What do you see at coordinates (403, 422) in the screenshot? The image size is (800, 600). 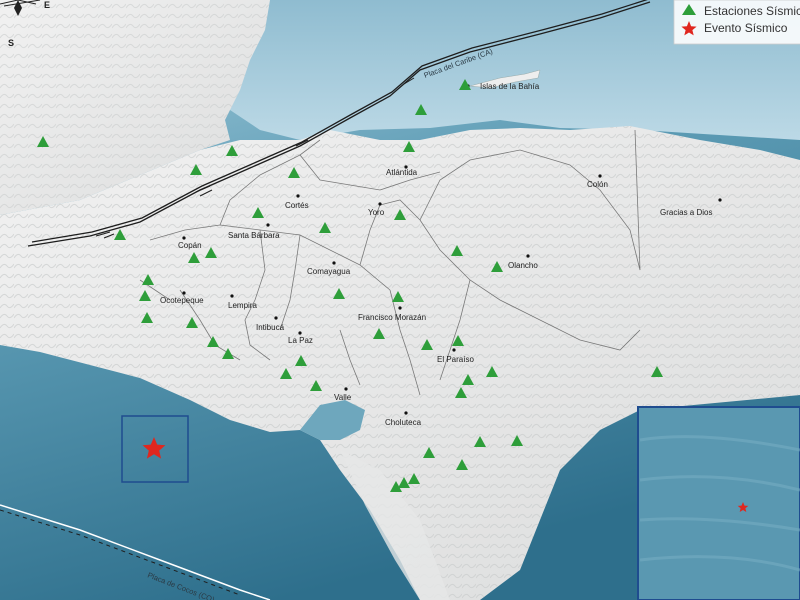 I see `place-label: Choluteca` at bounding box center [403, 422].